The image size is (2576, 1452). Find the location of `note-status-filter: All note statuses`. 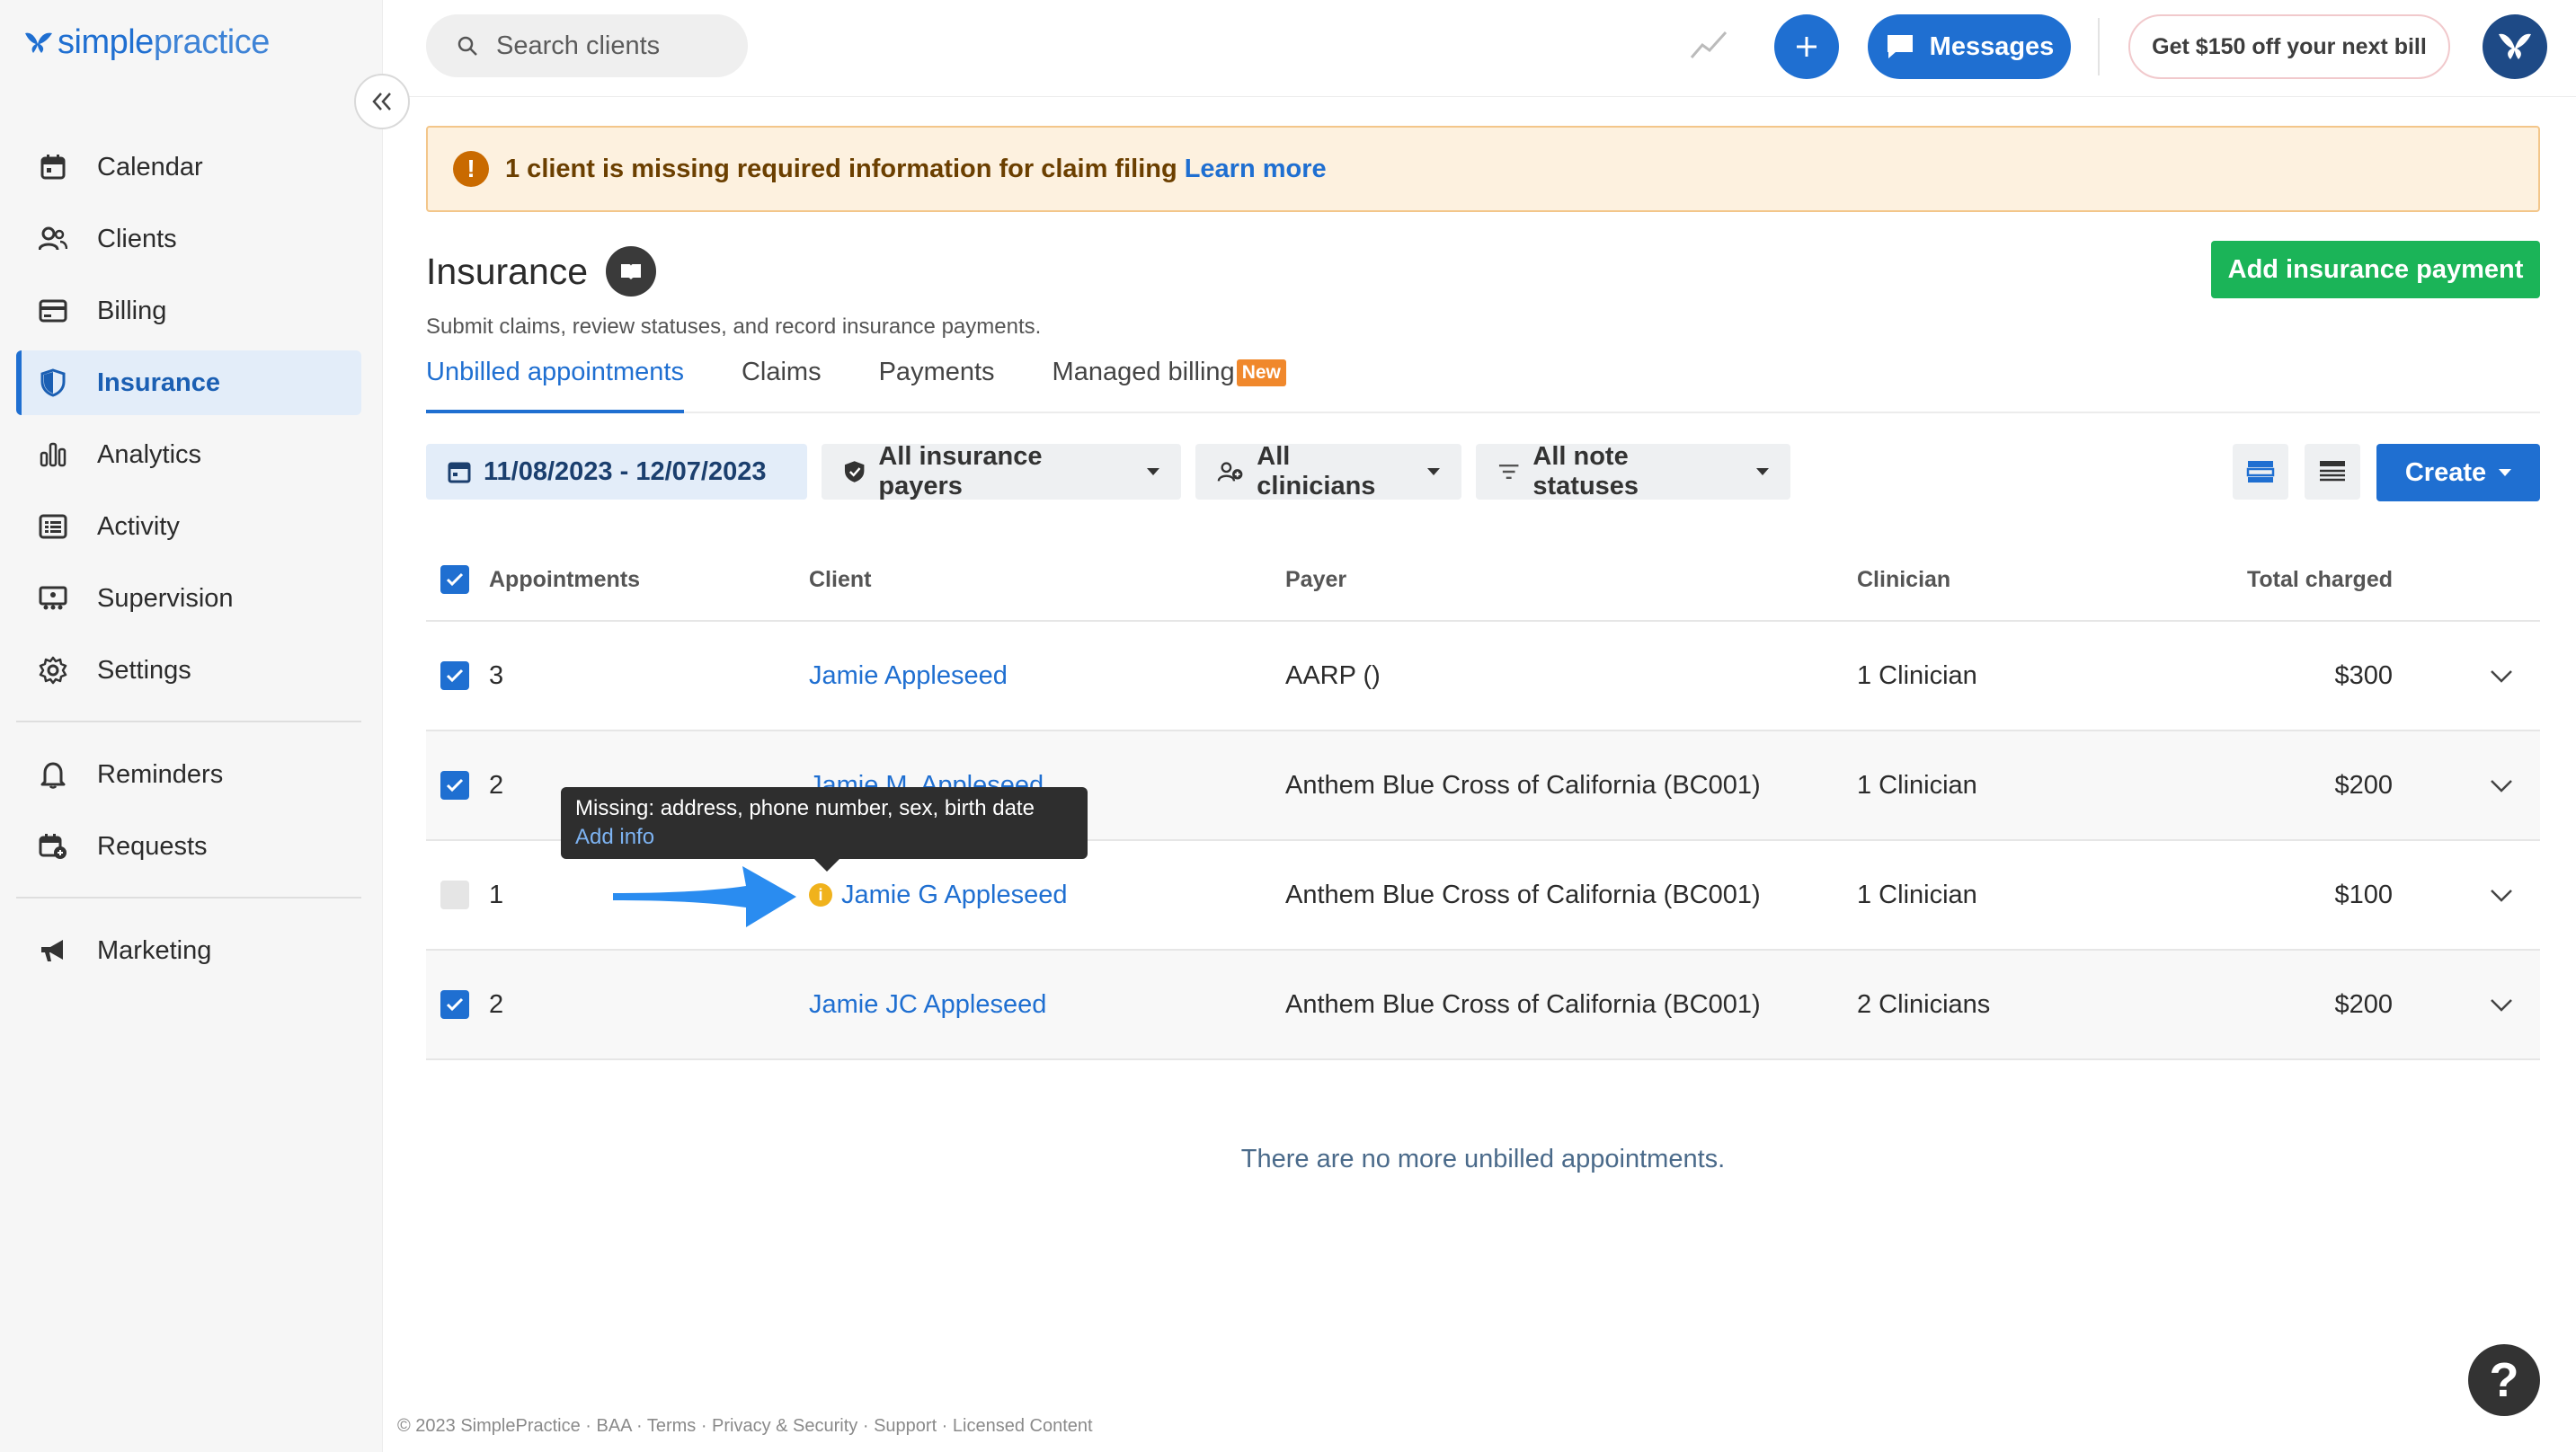

note-status-filter: All note statuses is located at coordinates (1633, 471).